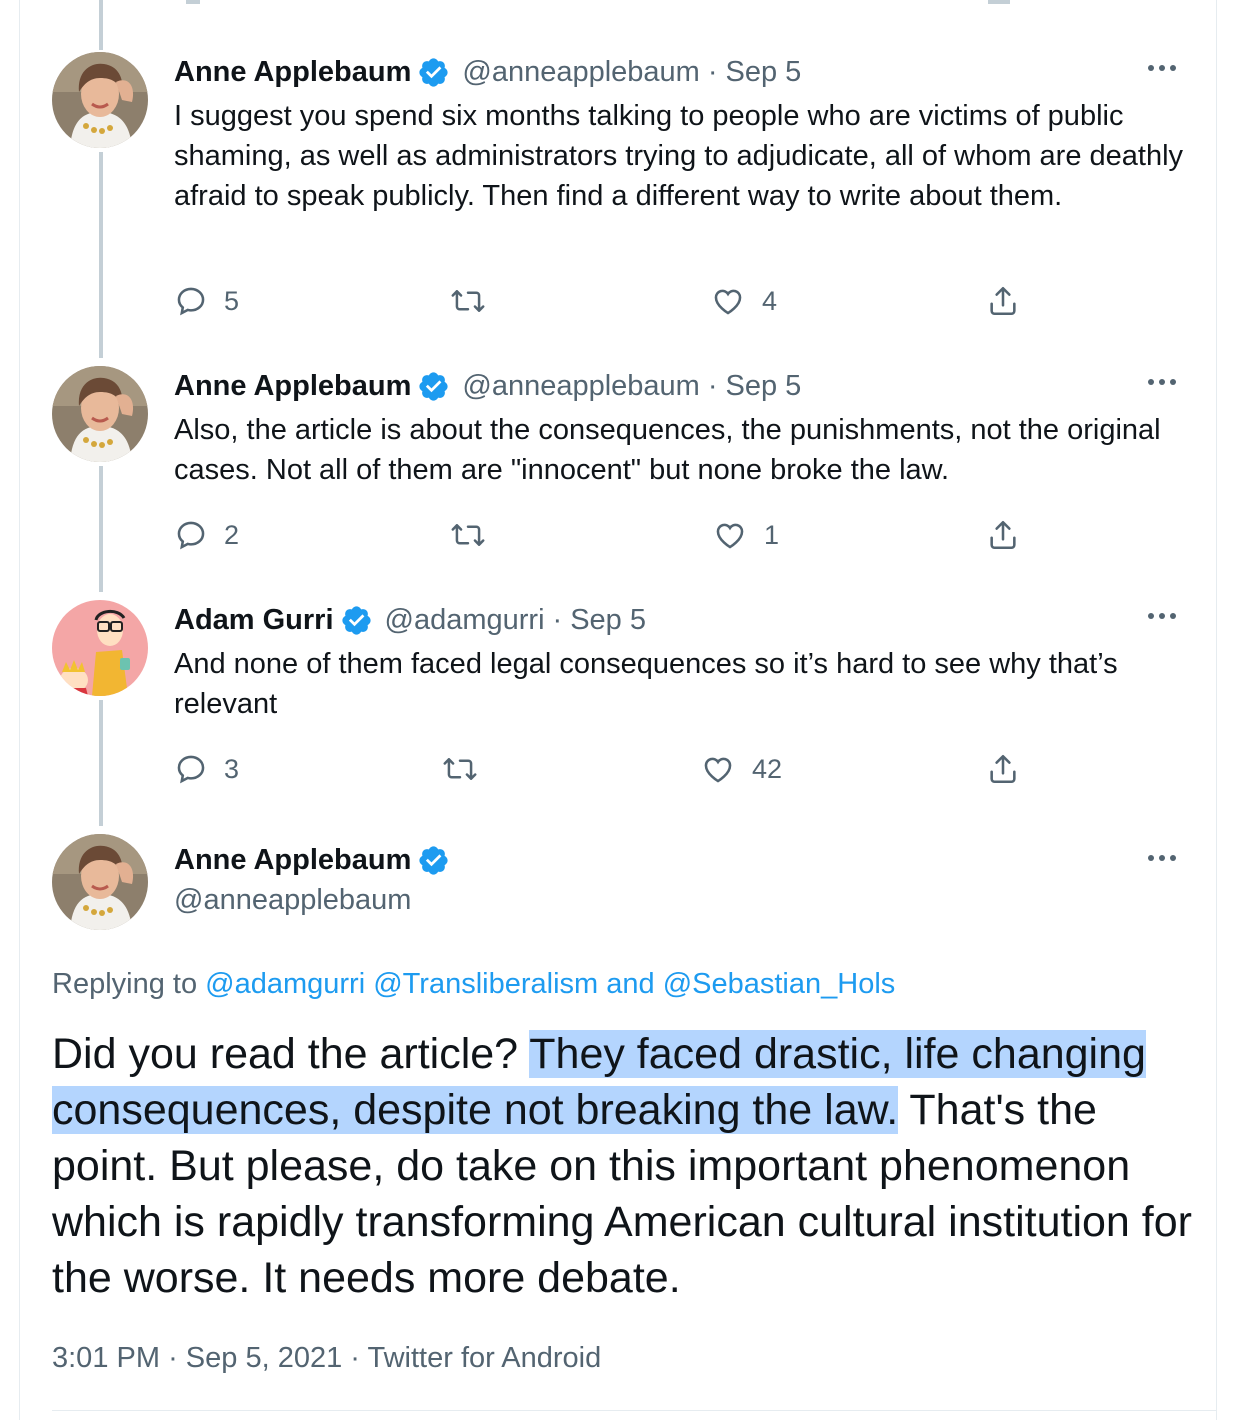 The width and height of the screenshot is (1256, 1420). What do you see at coordinates (485, 1358) in the screenshot?
I see `tweet-source: Twitter for Android` at bounding box center [485, 1358].